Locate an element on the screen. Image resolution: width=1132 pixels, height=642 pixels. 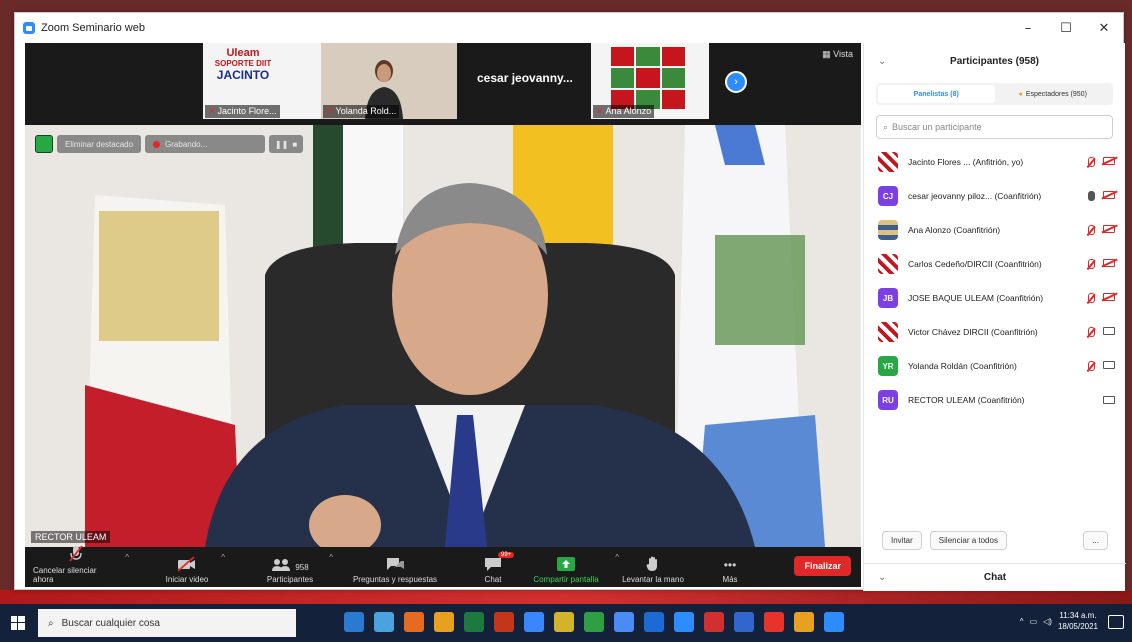
participant-row: Ana Alonzo (Coanfitrión) is located at coordinates (994, 230).